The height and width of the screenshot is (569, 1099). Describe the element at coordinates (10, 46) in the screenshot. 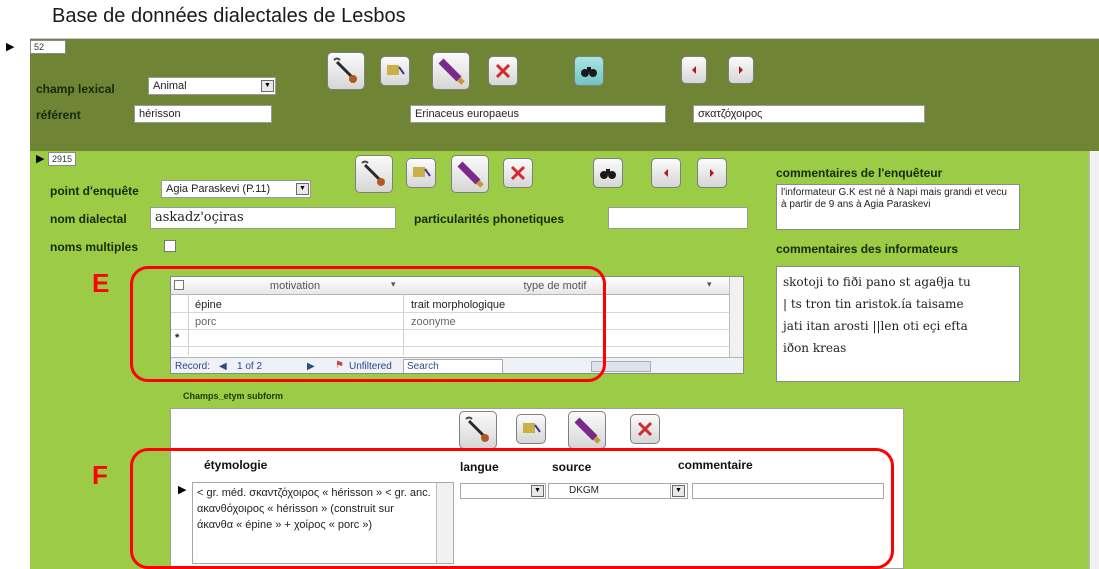

I see `main-record-selector-icon: ▶` at that location.